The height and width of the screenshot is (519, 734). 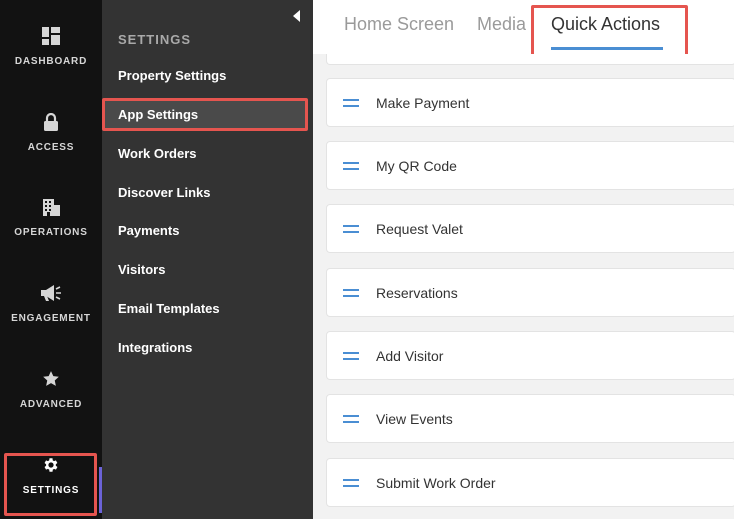 What do you see at coordinates (172, 75) in the screenshot?
I see `menu-item-property-settings: Property Settings` at bounding box center [172, 75].